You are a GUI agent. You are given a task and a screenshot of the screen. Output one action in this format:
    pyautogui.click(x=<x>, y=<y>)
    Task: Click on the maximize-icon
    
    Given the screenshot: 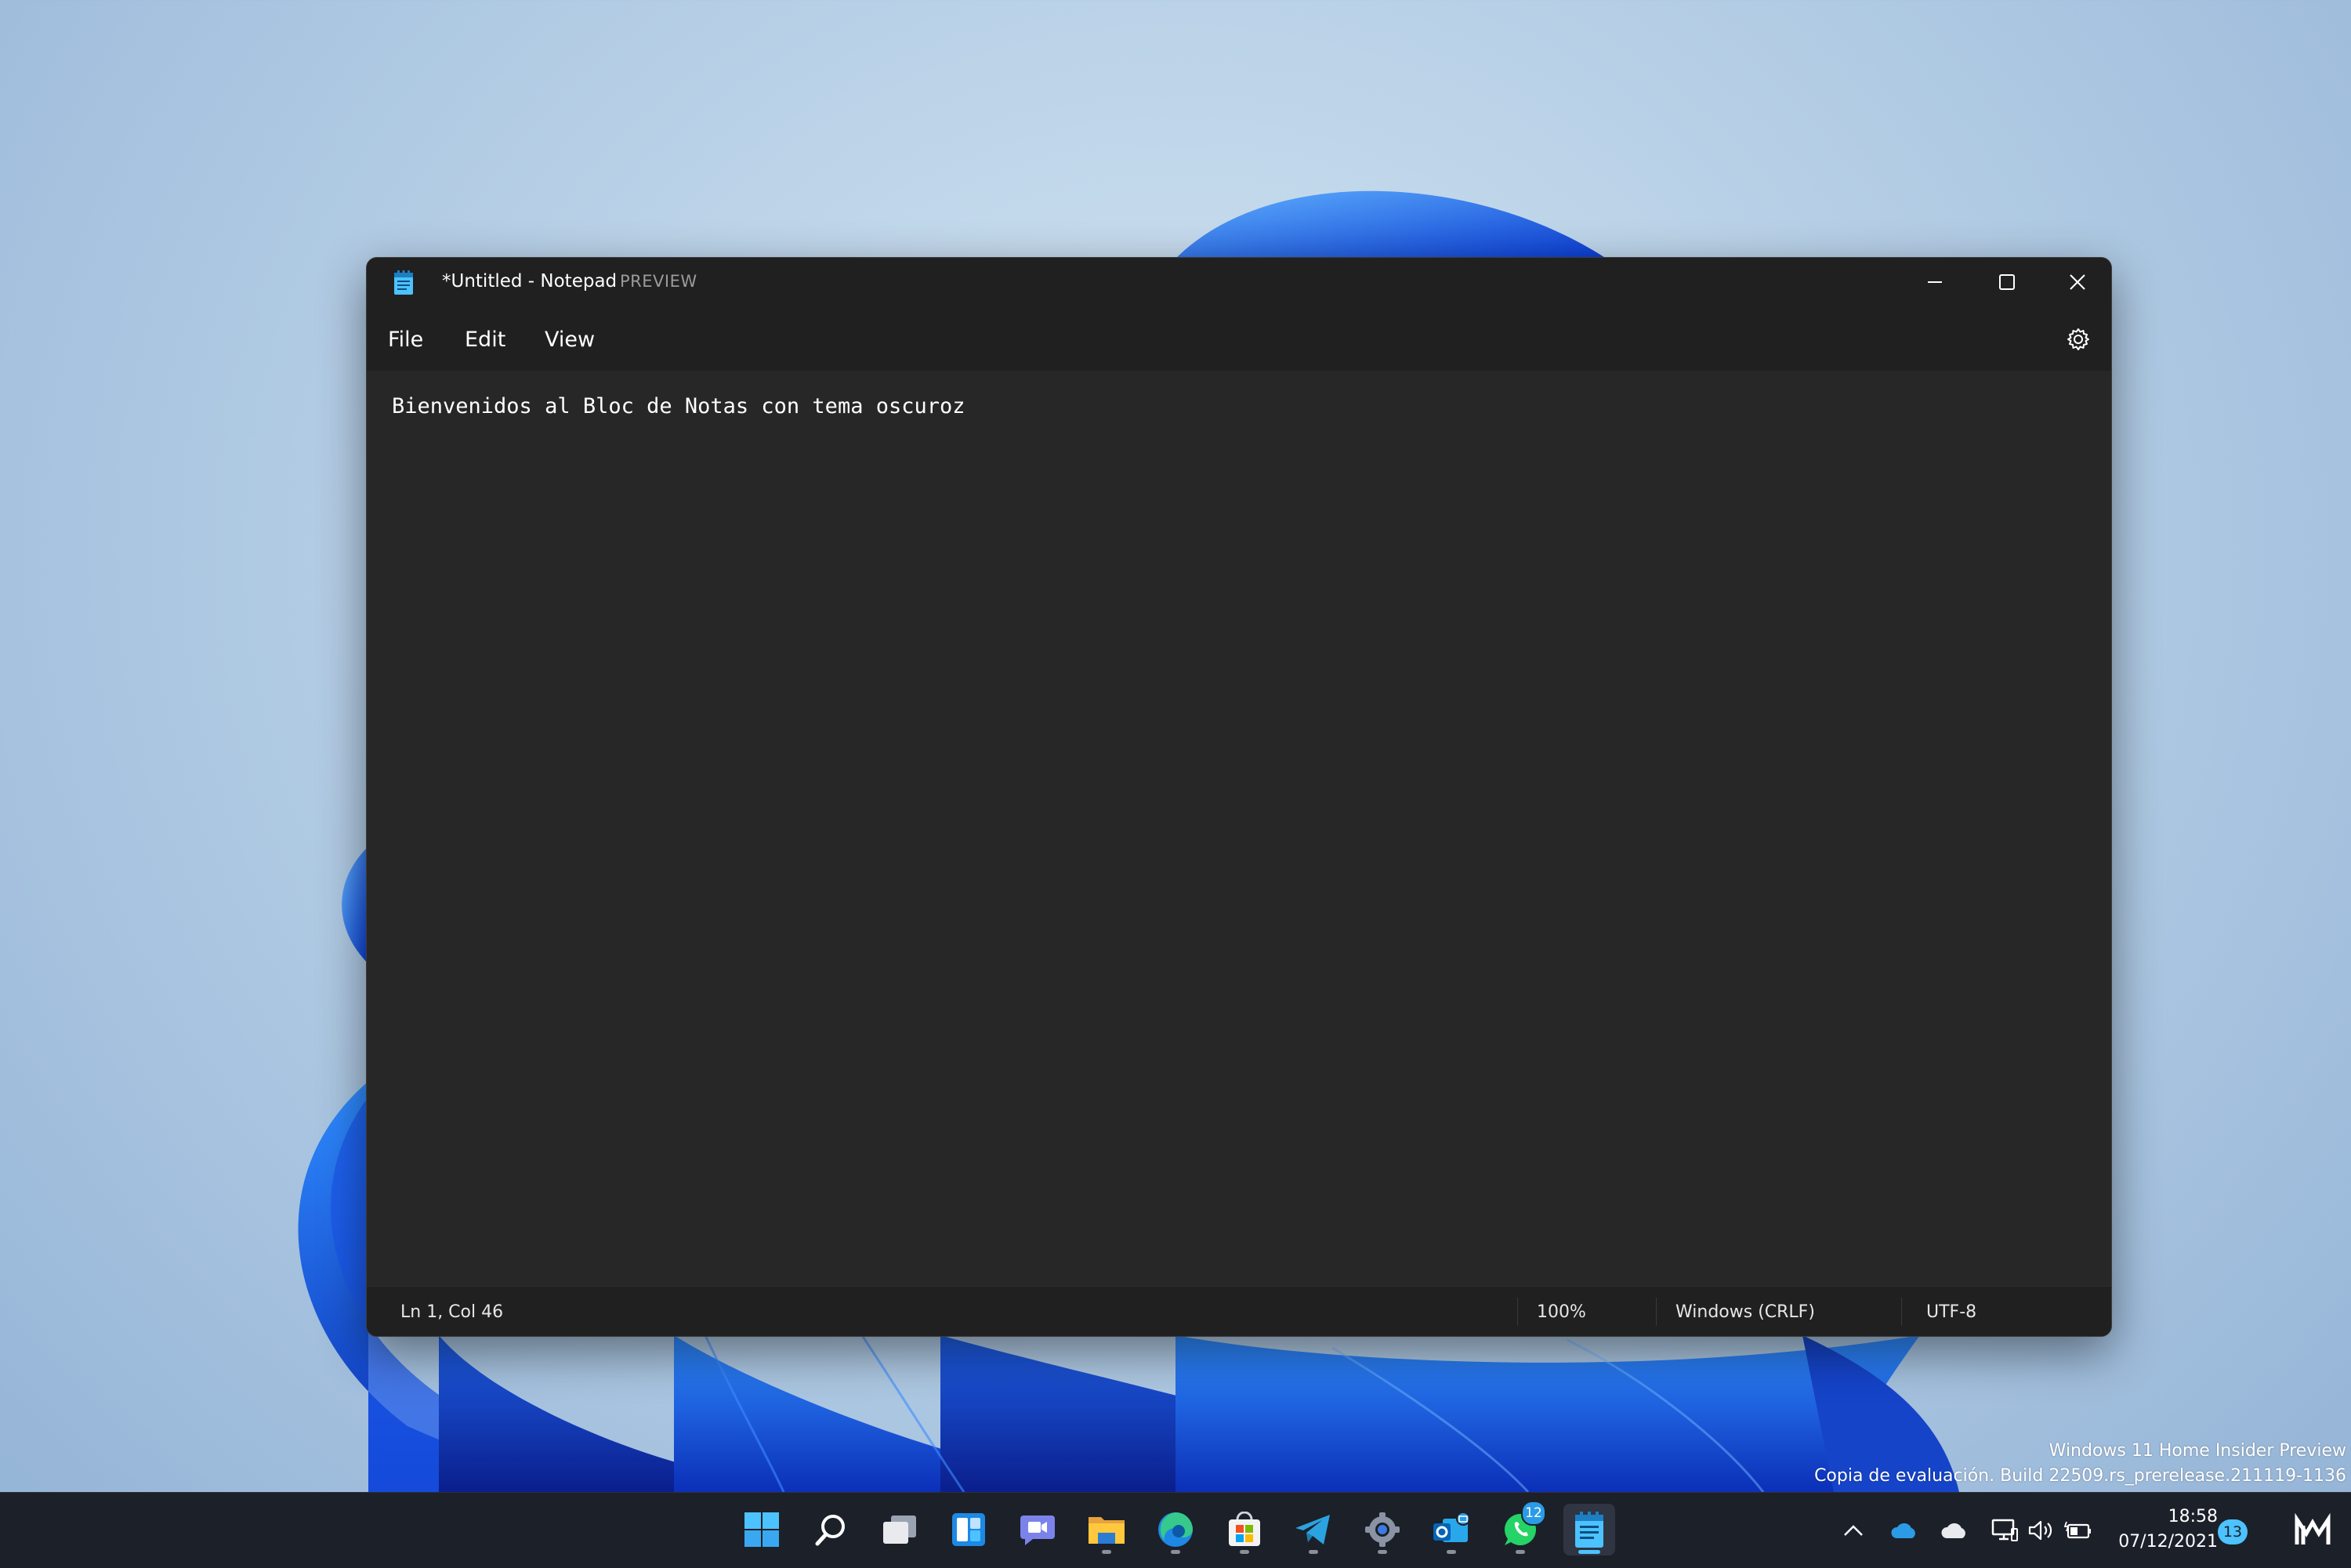 What is the action you would take?
    pyautogui.click(x=2007, y=282)
    